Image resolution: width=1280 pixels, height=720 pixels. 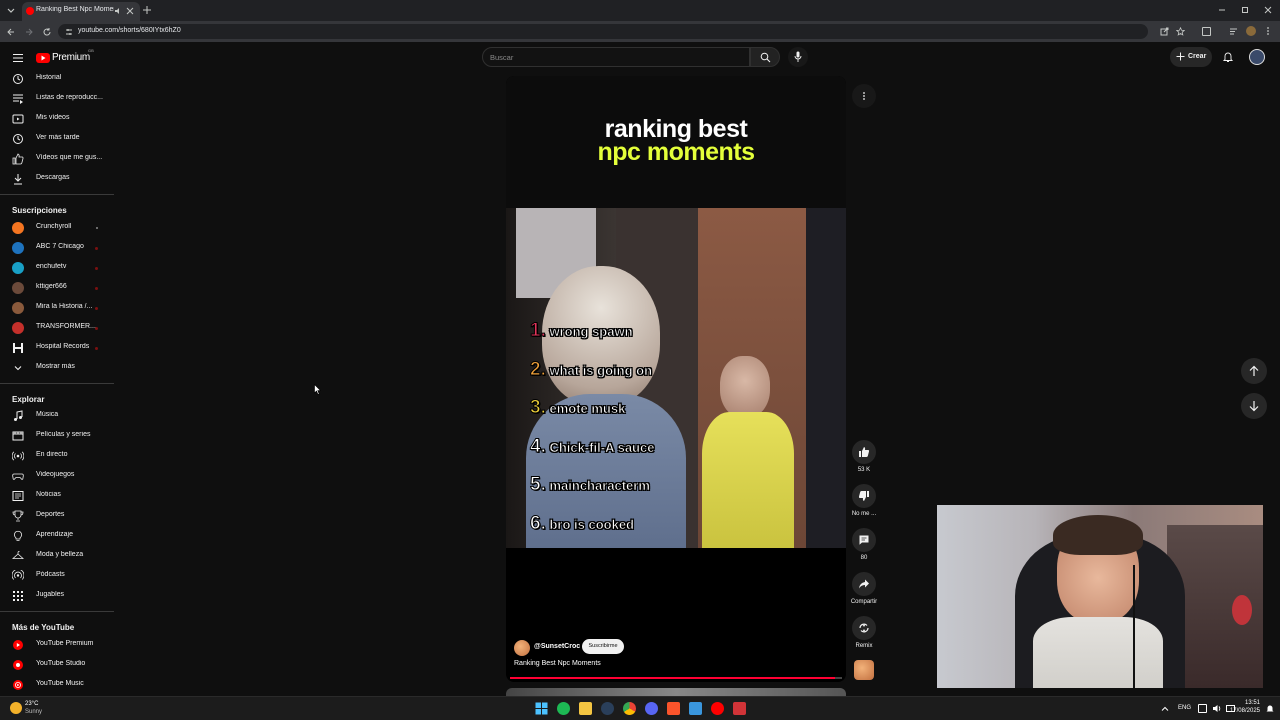 I want to click on browser-menu-icon, so click(x=1268, y=31).